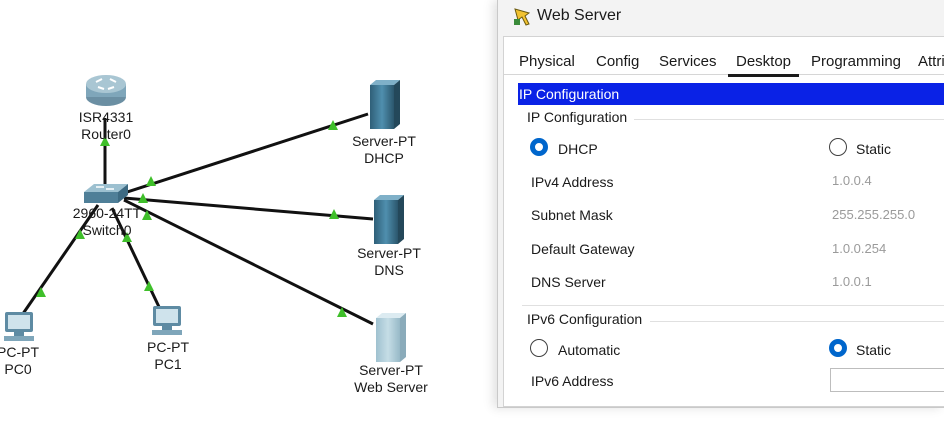  What do you see at coordinates (931, 61) in the screenshot?
I see `tab-attributes: Attri` at bounding box center [931, 61].